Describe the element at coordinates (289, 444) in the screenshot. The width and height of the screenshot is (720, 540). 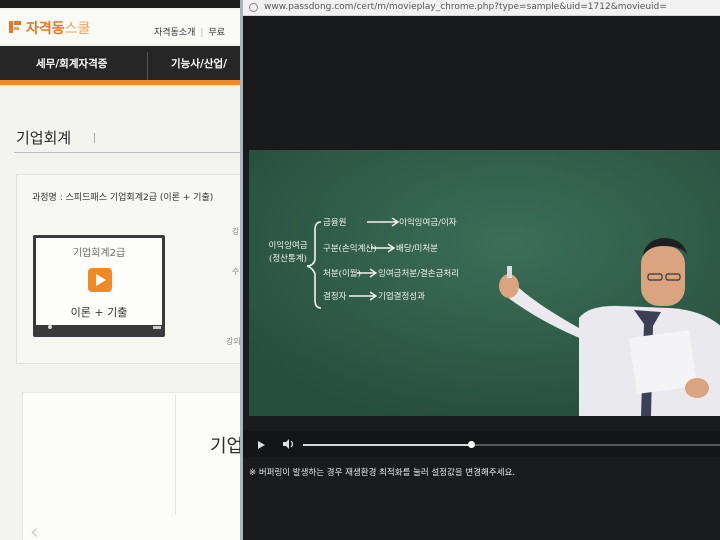
I see `volume-icon` at that location.